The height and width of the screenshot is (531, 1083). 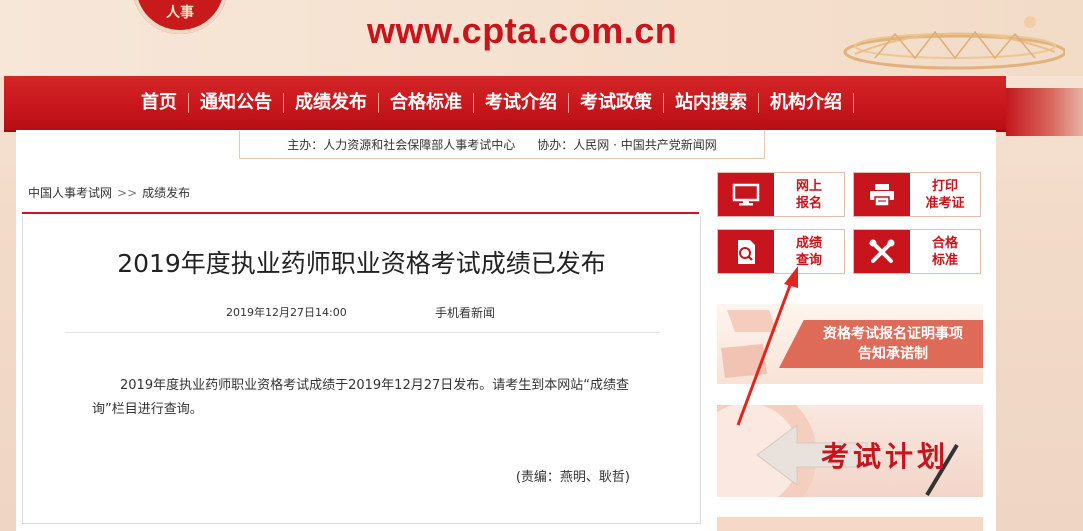 I want to click on commitment-banner: 资格考试报名证明事项 告知承诺制, so click(x=850, y=344).